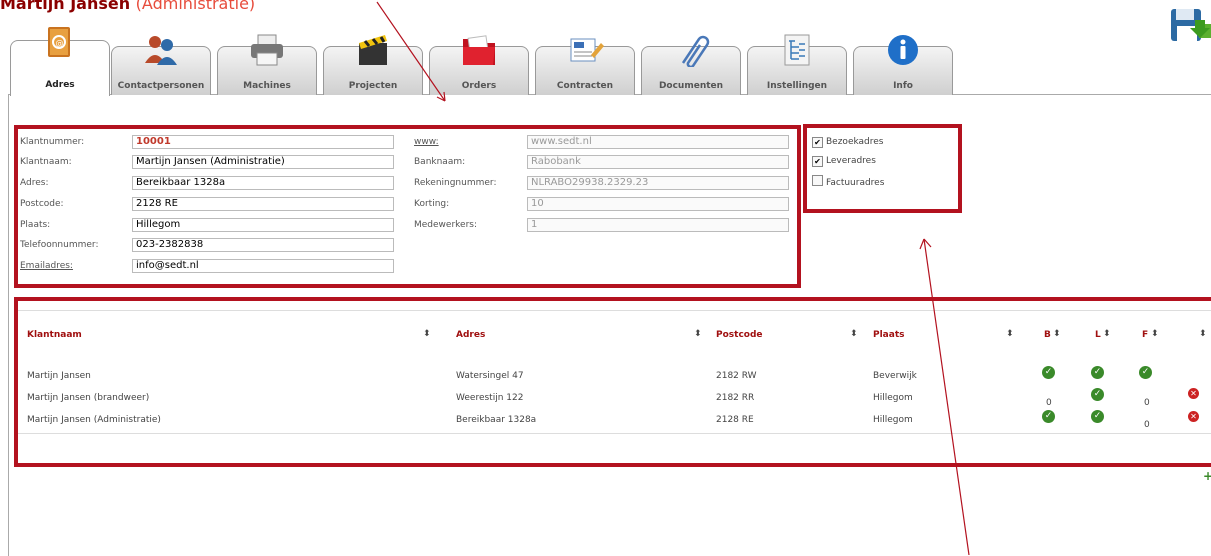 Image resolution: width=1211 pixels, height=556 pixels. Describe the element at coordinates (60, 85) in the screenshot. I see `tab-label: Adres` at that location.